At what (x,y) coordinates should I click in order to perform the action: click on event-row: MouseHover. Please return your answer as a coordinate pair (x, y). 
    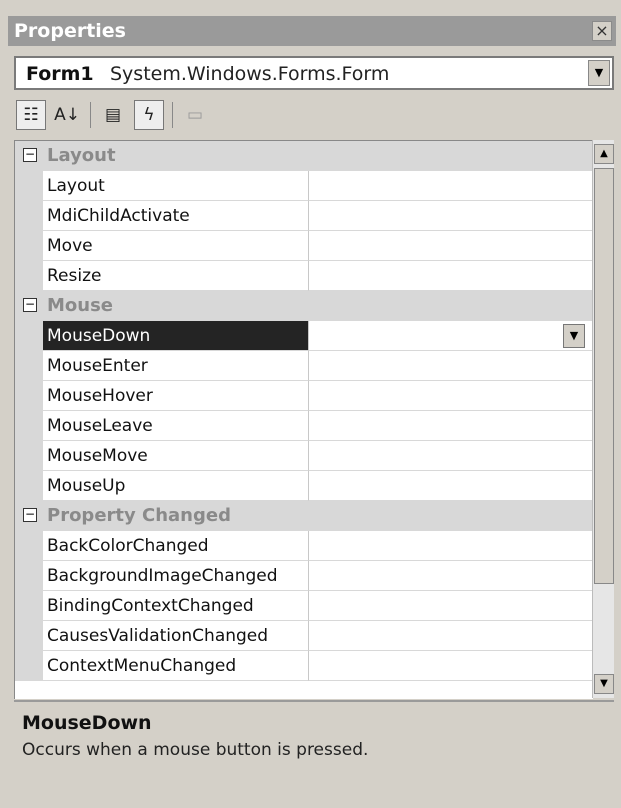
    Looking at the image, I should click on (304, 396).